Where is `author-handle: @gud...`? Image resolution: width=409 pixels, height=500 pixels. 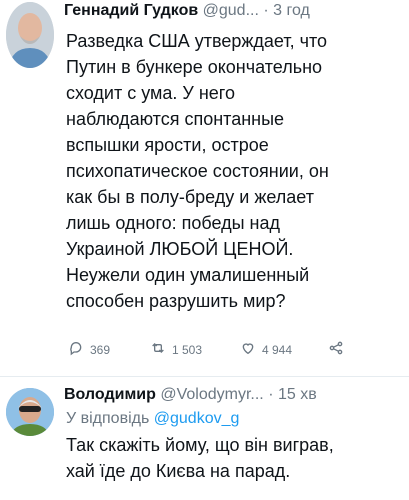
author-handle: @gud... is located at coordinates (231, 10).